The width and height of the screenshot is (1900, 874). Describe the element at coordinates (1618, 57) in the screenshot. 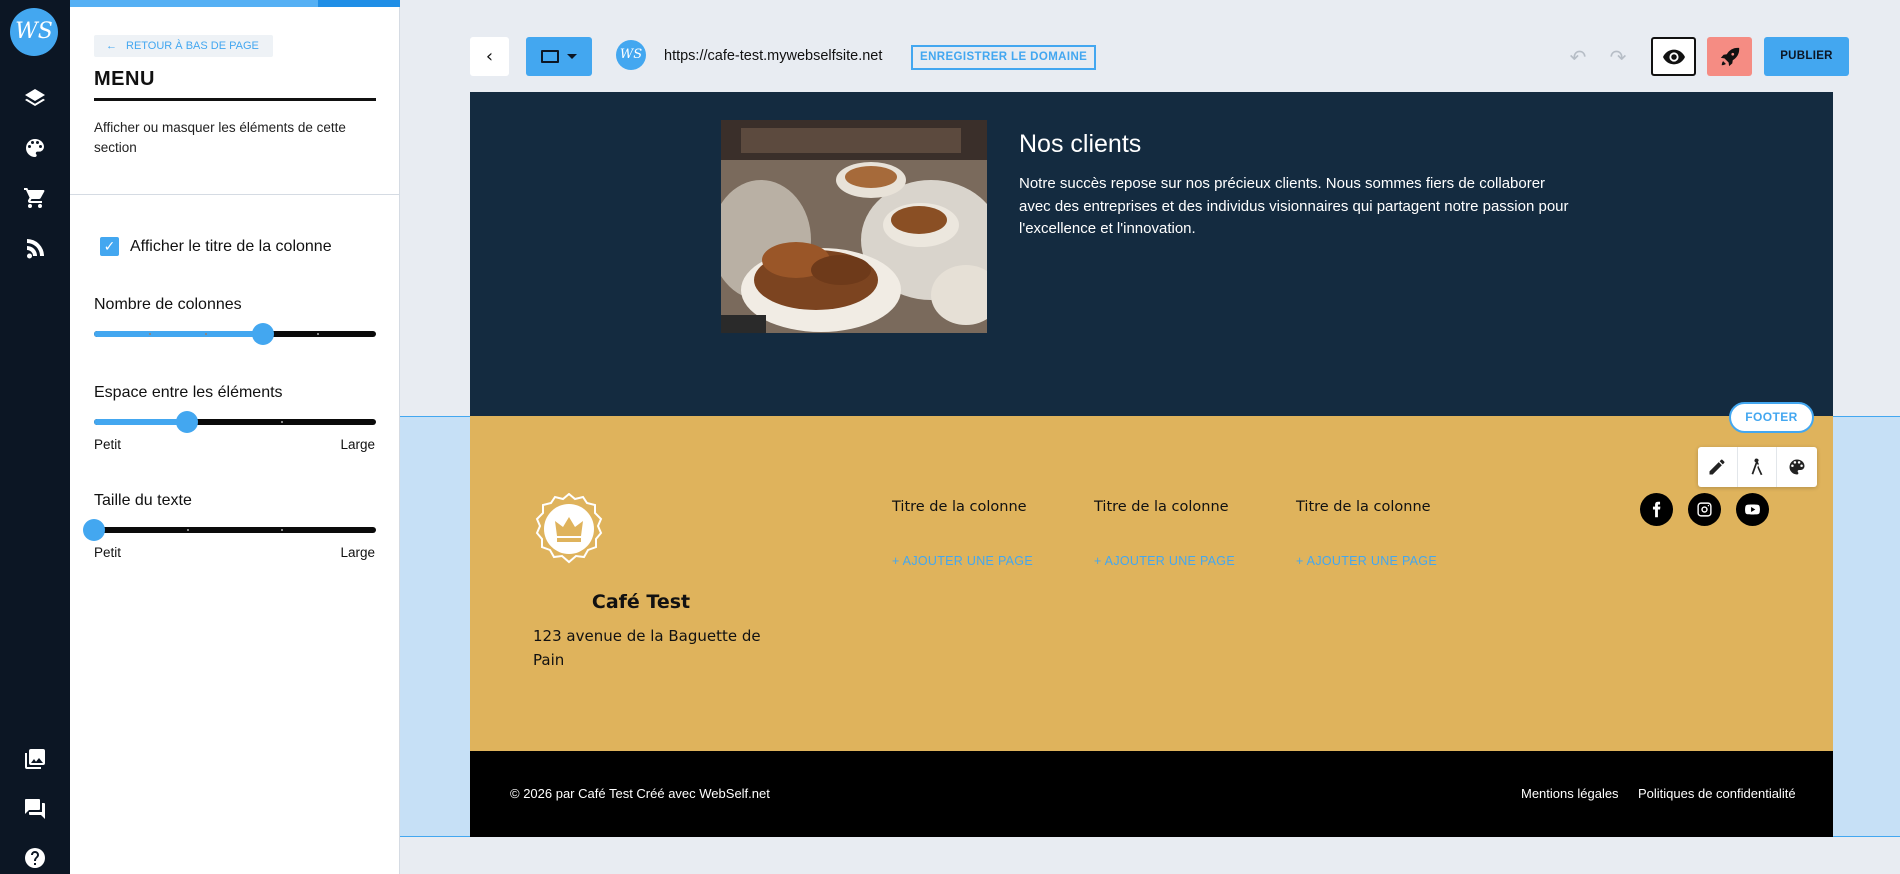

I see `redo-icon: ↷` at that location.